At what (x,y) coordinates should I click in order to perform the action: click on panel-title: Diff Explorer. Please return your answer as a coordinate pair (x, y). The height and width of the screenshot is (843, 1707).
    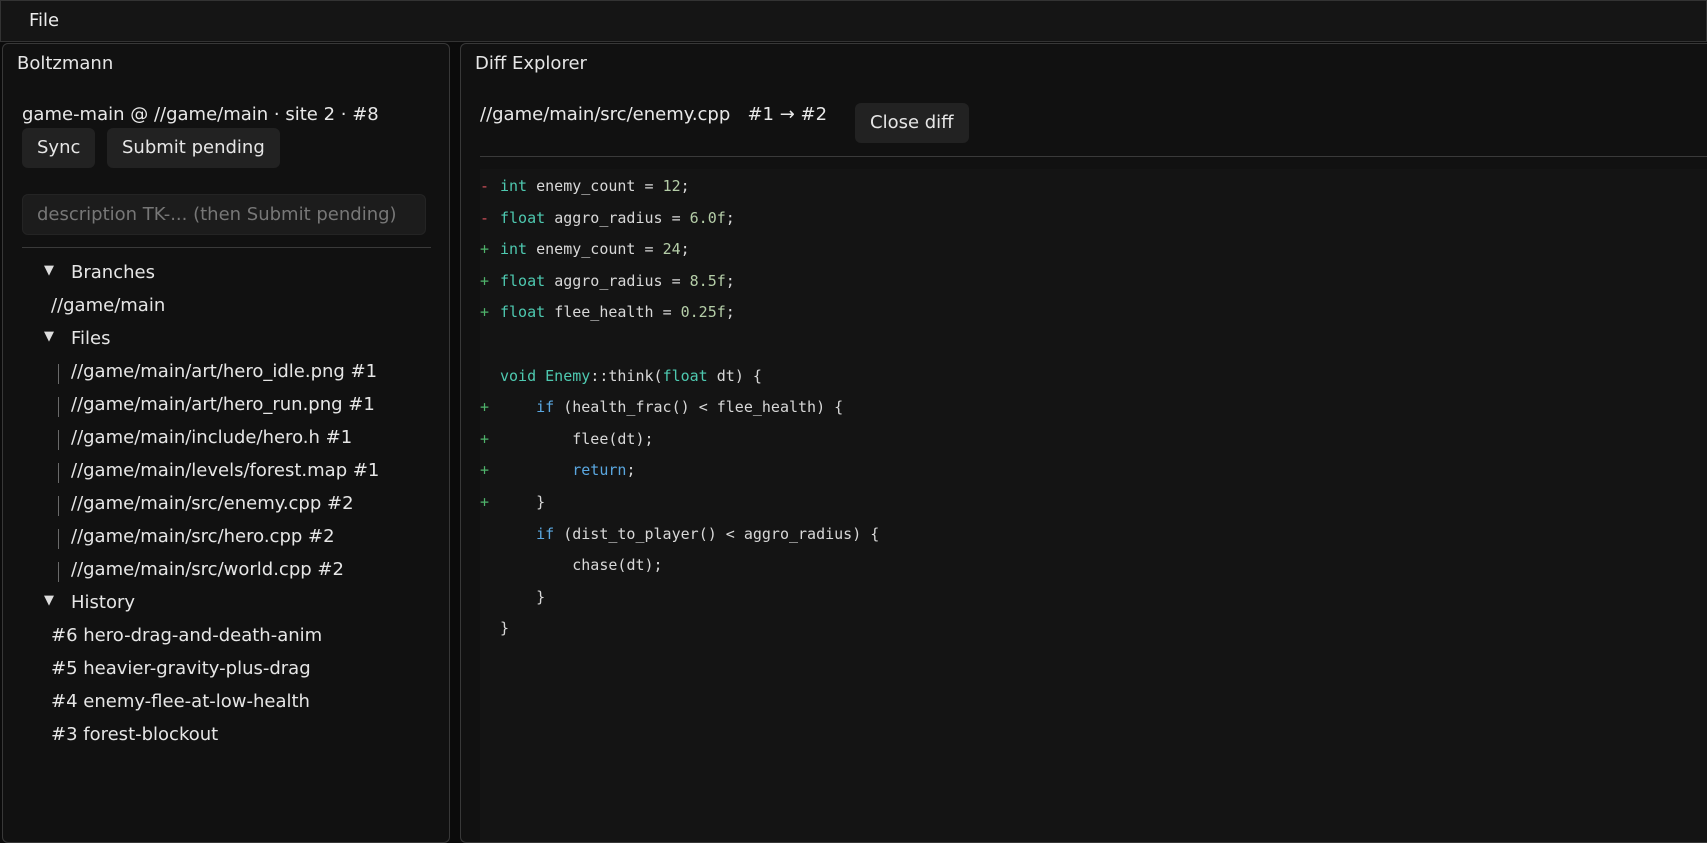
    Looking at the image, I should click on (531, 63).